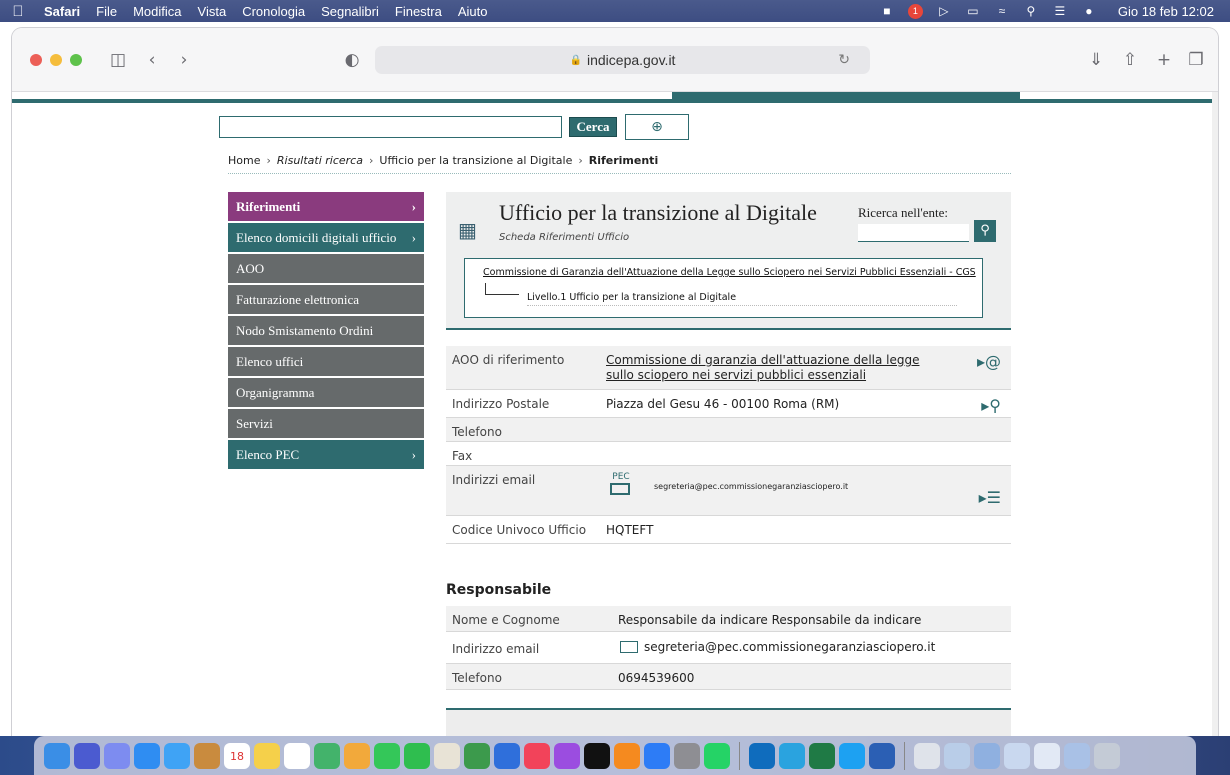 The width and height of the screenshot is (1230, 775). What do you see at coordinates (350, 11) in the screenshot?
I see `menu-segnalibri: Segnalibri` at bounding box center [350, 11].